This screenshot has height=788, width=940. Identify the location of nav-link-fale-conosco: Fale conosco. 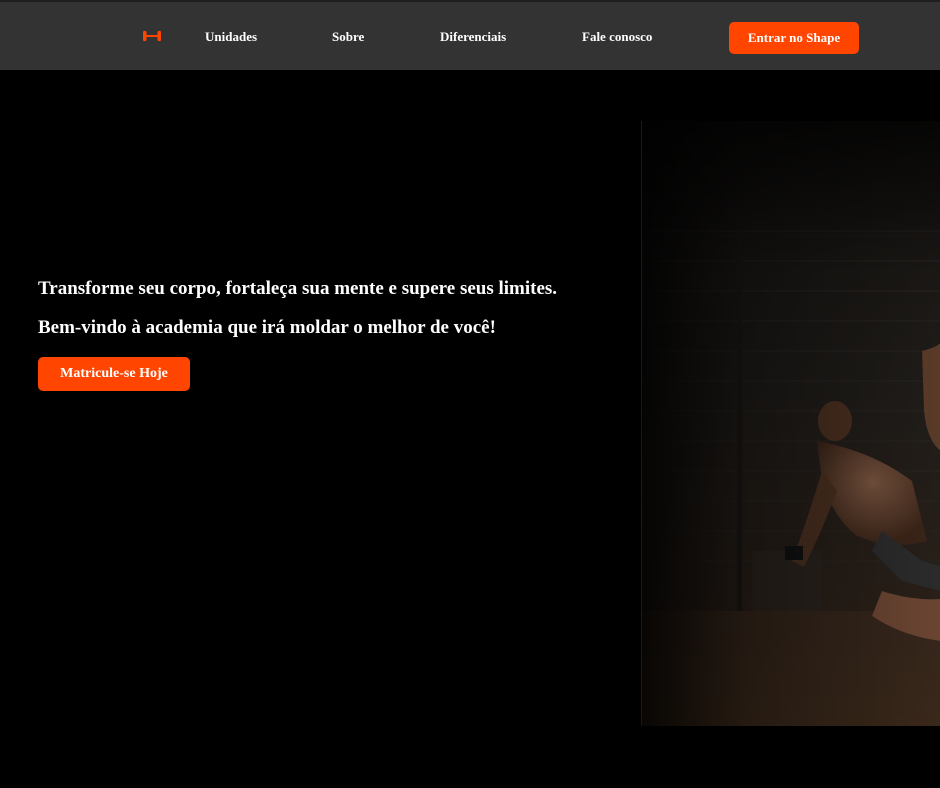
(617, 37).